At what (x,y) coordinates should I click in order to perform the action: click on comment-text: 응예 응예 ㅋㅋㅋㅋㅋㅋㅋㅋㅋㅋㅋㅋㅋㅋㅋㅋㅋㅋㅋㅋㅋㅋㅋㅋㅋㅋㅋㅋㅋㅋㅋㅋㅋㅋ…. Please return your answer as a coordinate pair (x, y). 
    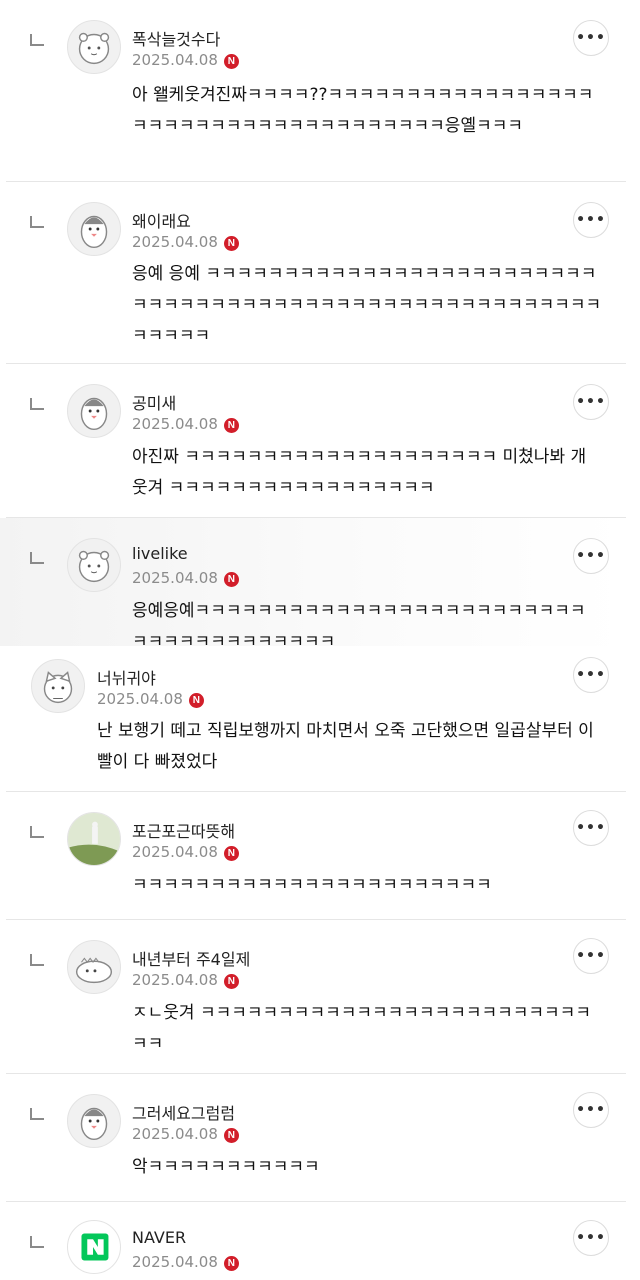
    Looking at the image, I should click on (367, 305).